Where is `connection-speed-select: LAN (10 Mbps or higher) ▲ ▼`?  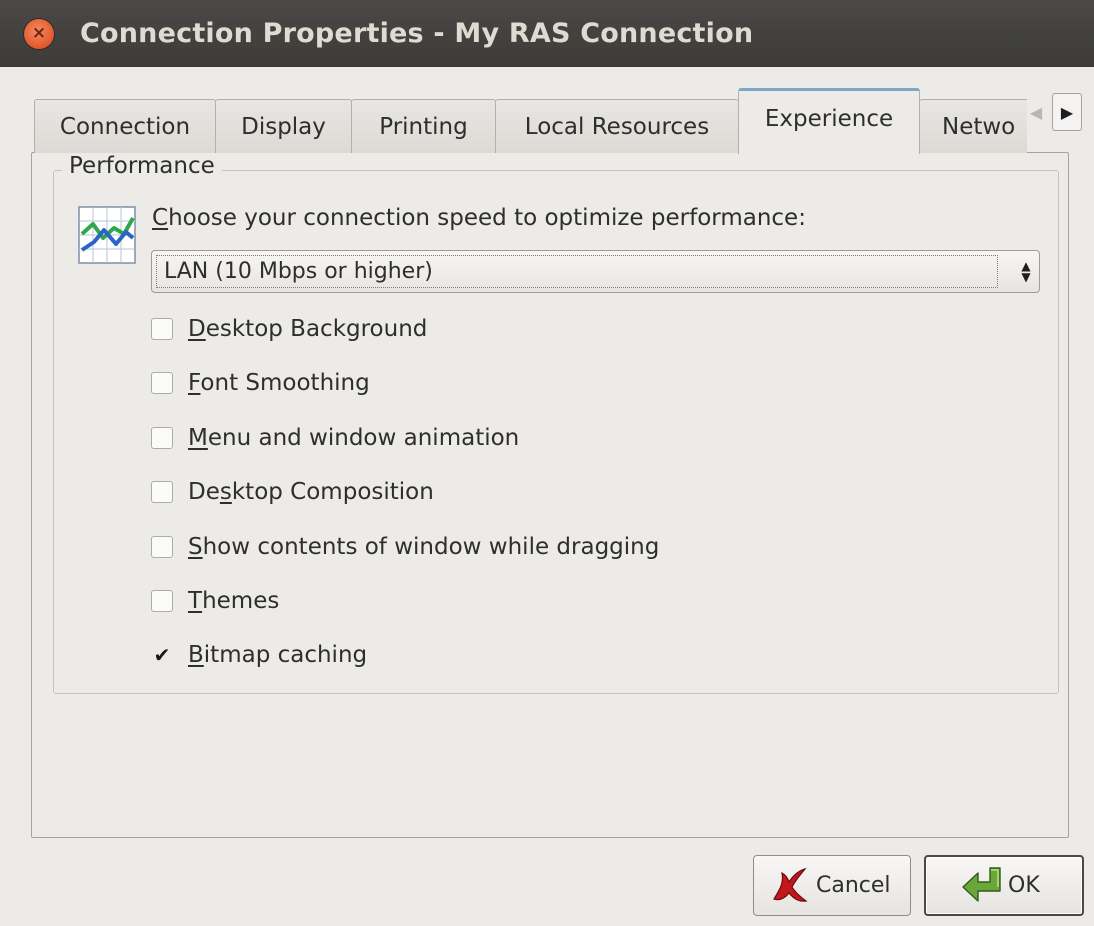 connection-speed-select: LAN (10 Mbps or higher) ▲ ▼ is located at coordinates (595, 271).